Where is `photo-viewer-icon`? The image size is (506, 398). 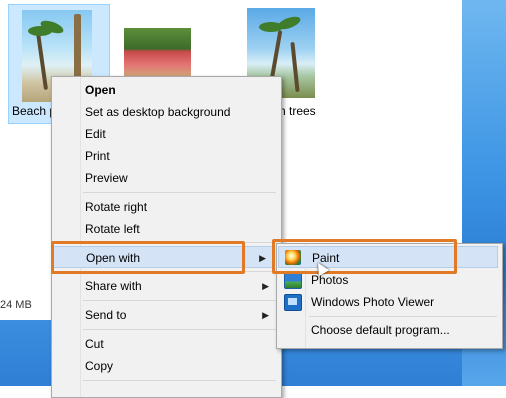 photo-viewer-icon is located at coordinates (293, 302).